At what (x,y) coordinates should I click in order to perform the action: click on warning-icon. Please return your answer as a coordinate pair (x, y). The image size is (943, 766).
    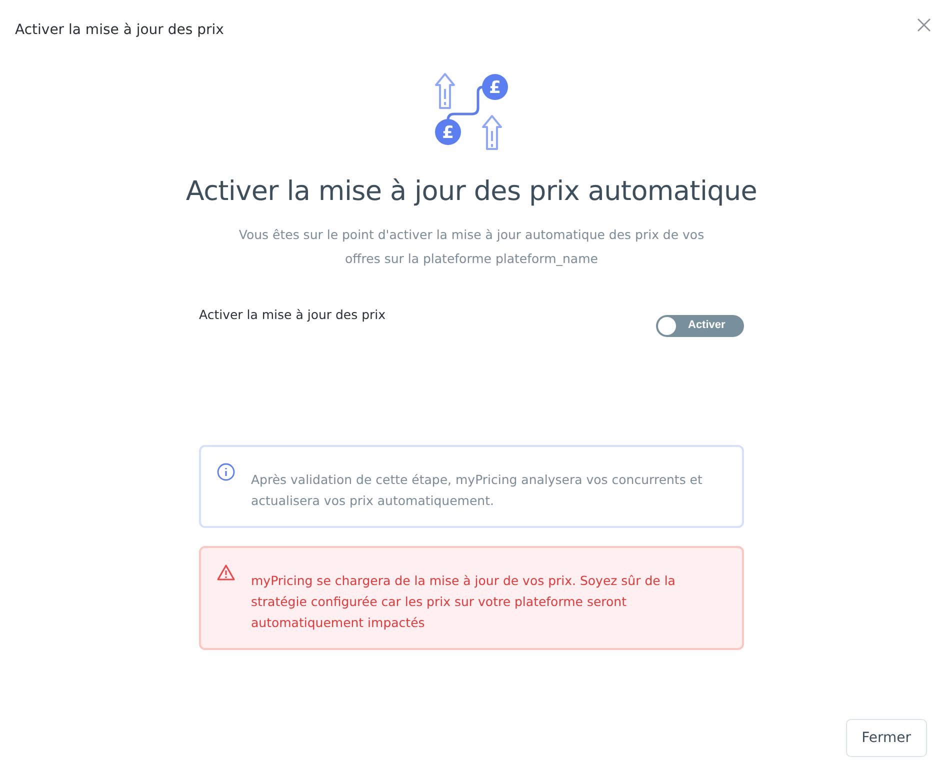
    Looking at the image, I should click on (226, 572).